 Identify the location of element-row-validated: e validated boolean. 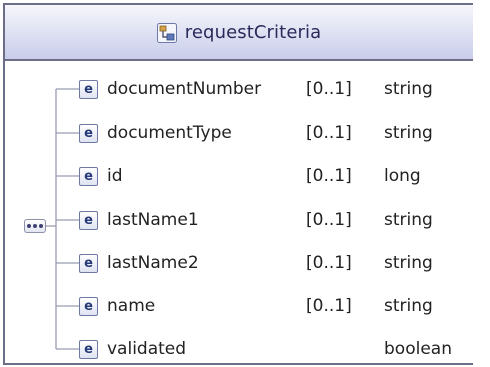
(265, 349).